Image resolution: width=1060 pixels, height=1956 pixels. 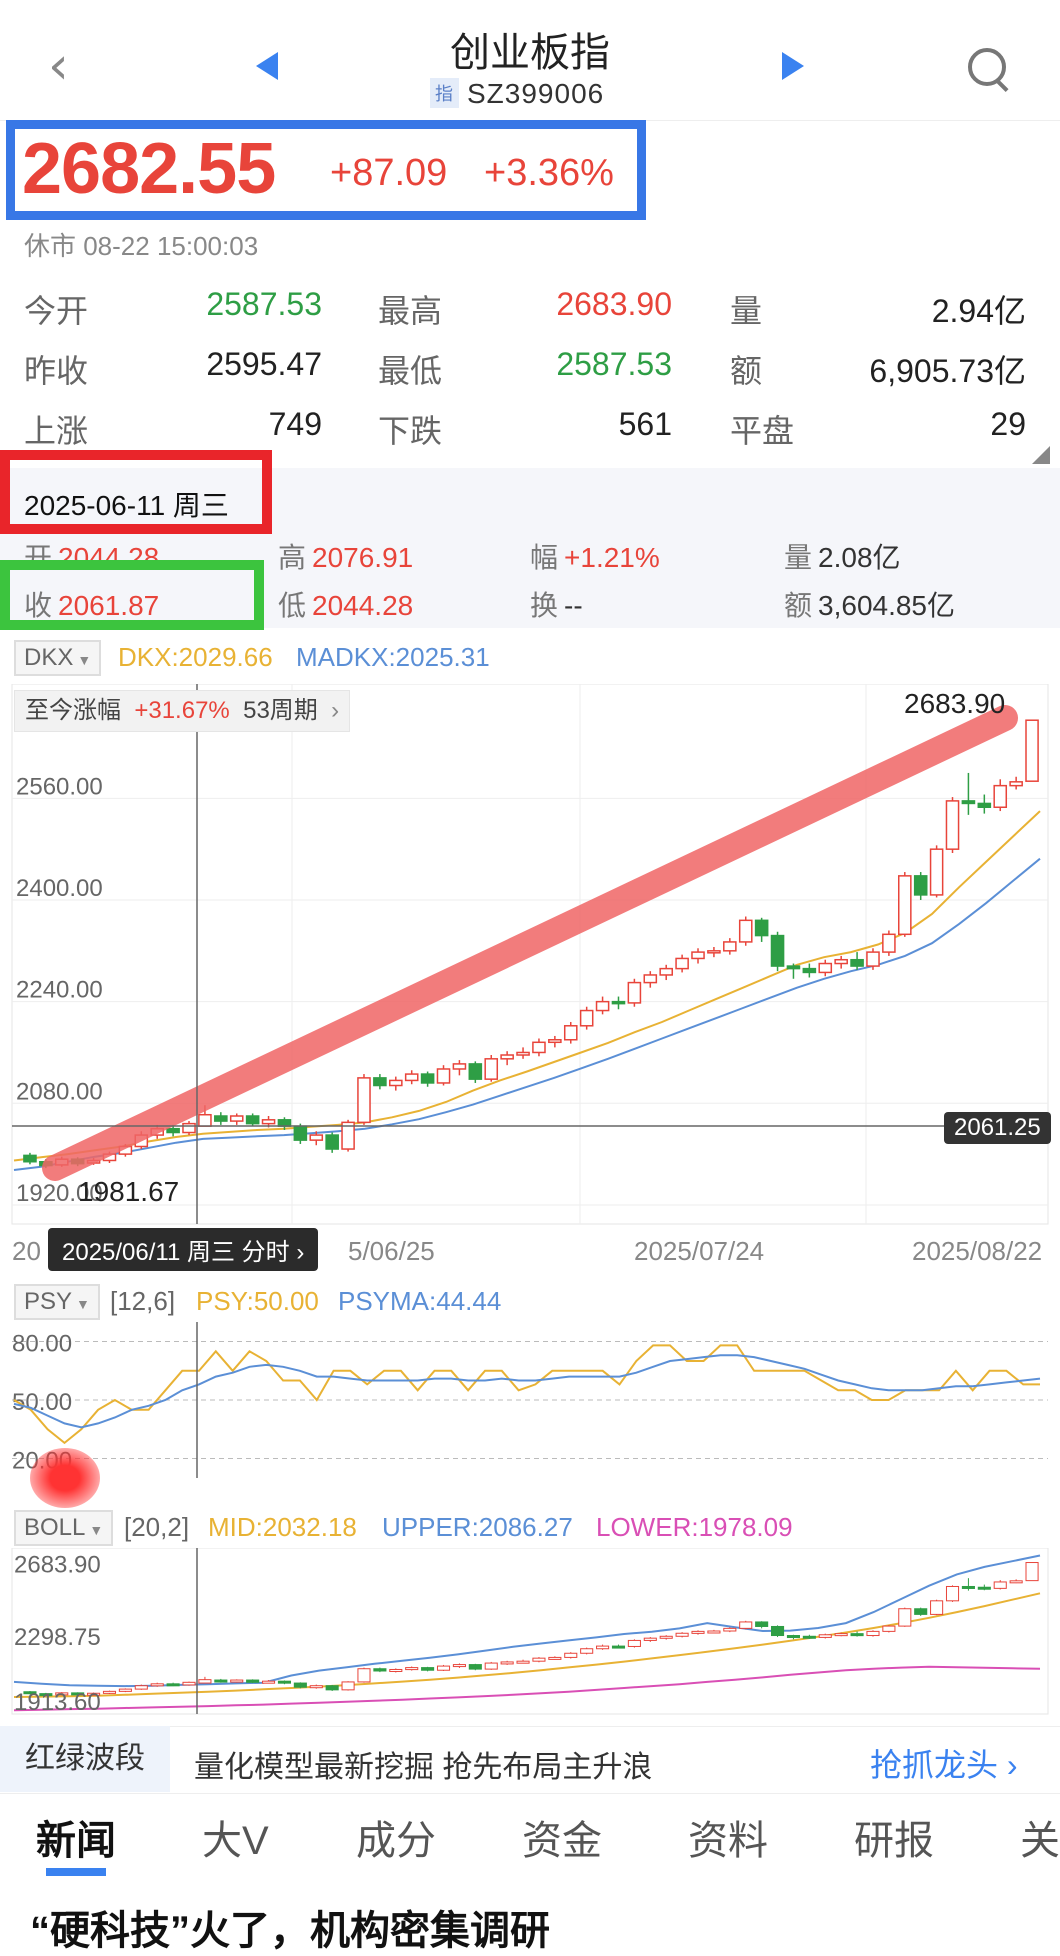 What do you see at coordinates (57, 1702) in the screenshot?
I see `y-tick-label: 1913.60` at bounding box center [57, 1702].